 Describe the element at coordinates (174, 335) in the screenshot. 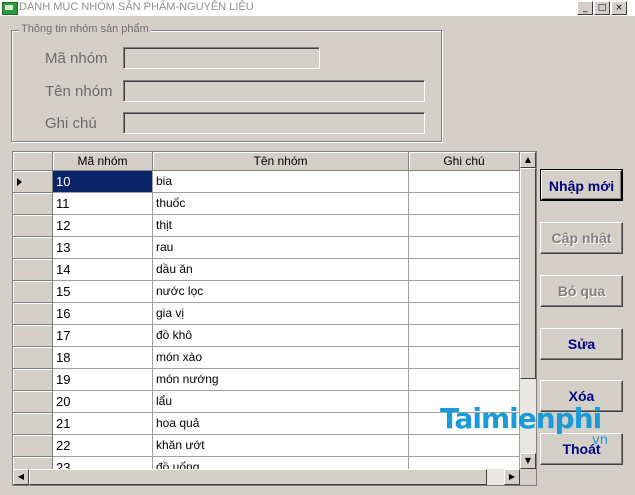

I see `cell-name-text: đồ khô` at that location.